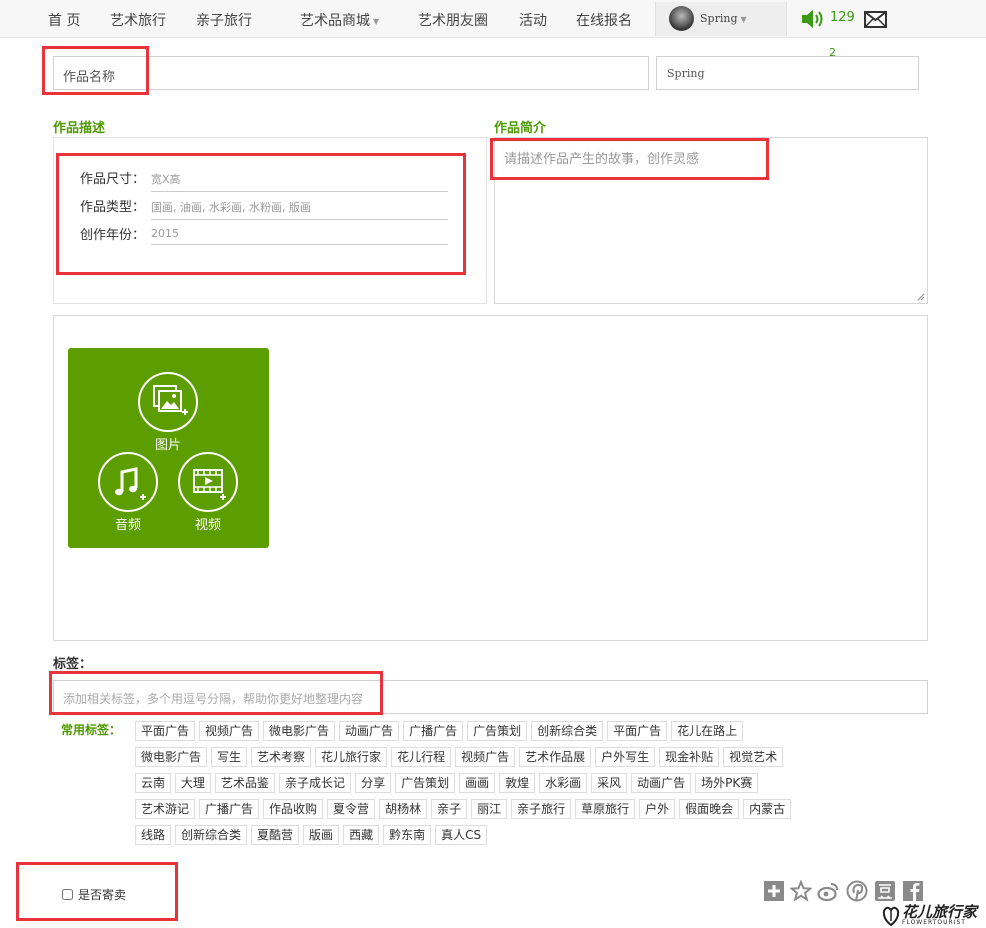 This screenshot has height=928, width=986. What do you see at coordinates (921, 297) in the screenshot?
I see `resize-grip-icon` at bounding box center [921, 297].